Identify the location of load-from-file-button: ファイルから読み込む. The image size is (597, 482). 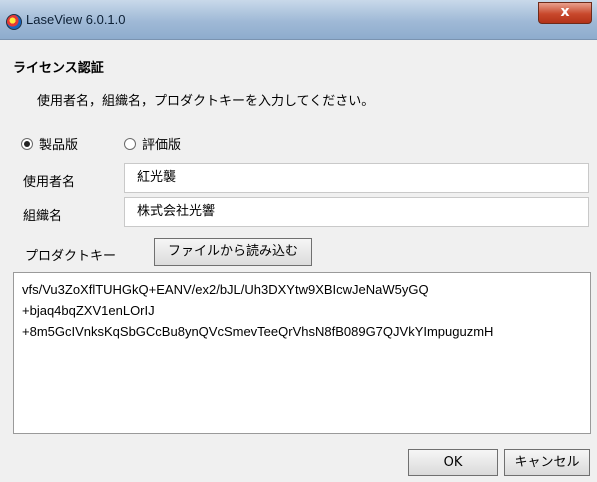
(233, 252).